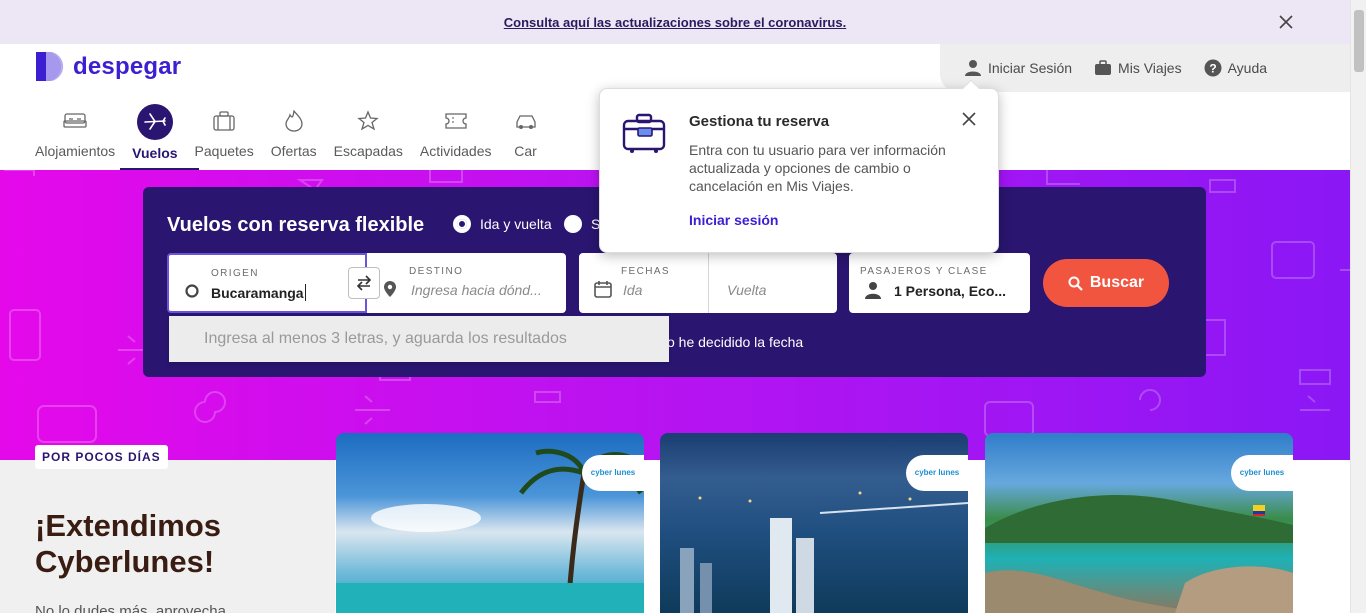  I want to click on search-icon, so click(1075, 283).